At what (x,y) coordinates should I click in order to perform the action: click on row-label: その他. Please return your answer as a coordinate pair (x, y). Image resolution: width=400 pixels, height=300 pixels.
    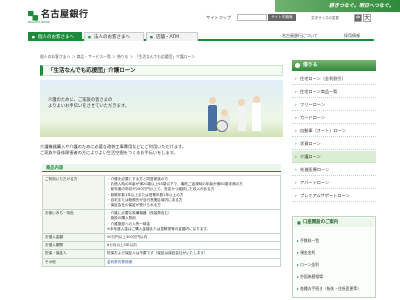
    Looking at the image, I should click on (73, 262).